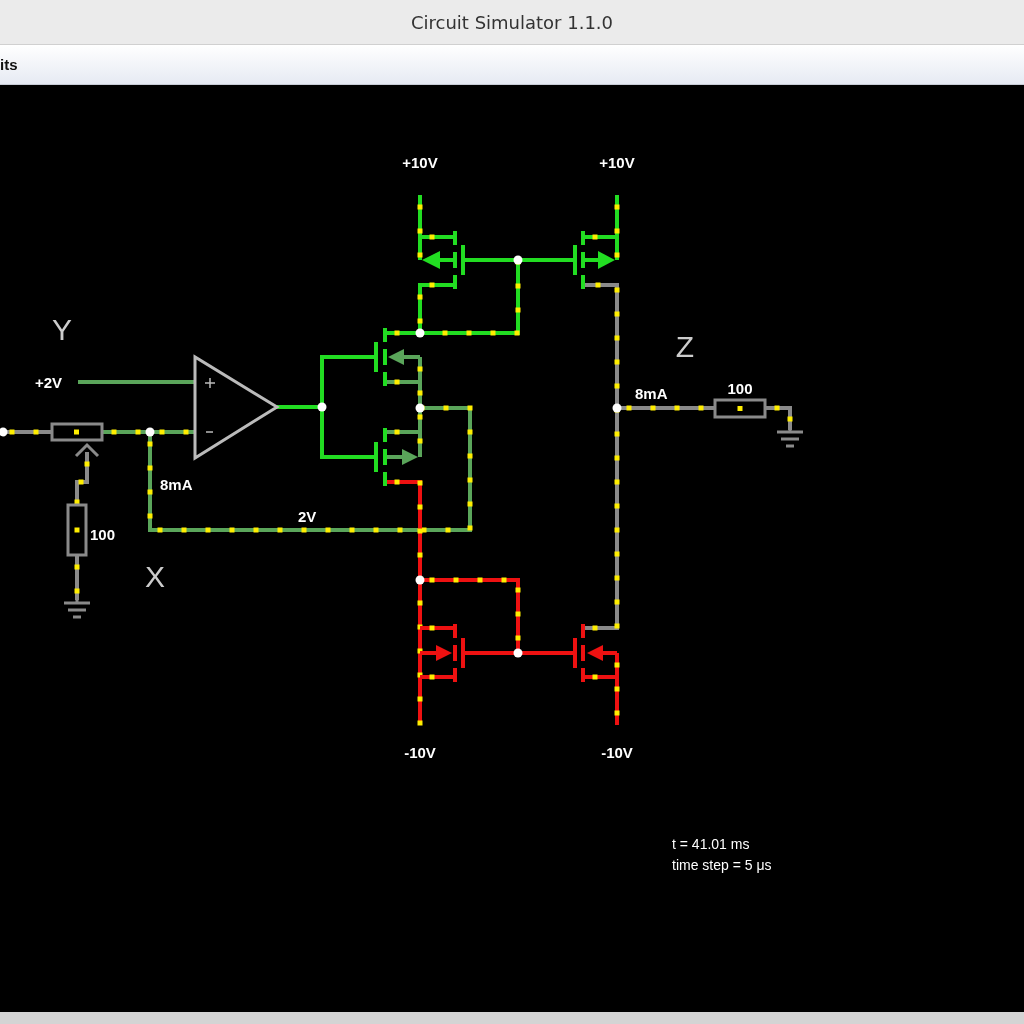 The width and height of the screenshot is (1024, 1024). I want to click on minus-sign-icon, so click(209, 432).